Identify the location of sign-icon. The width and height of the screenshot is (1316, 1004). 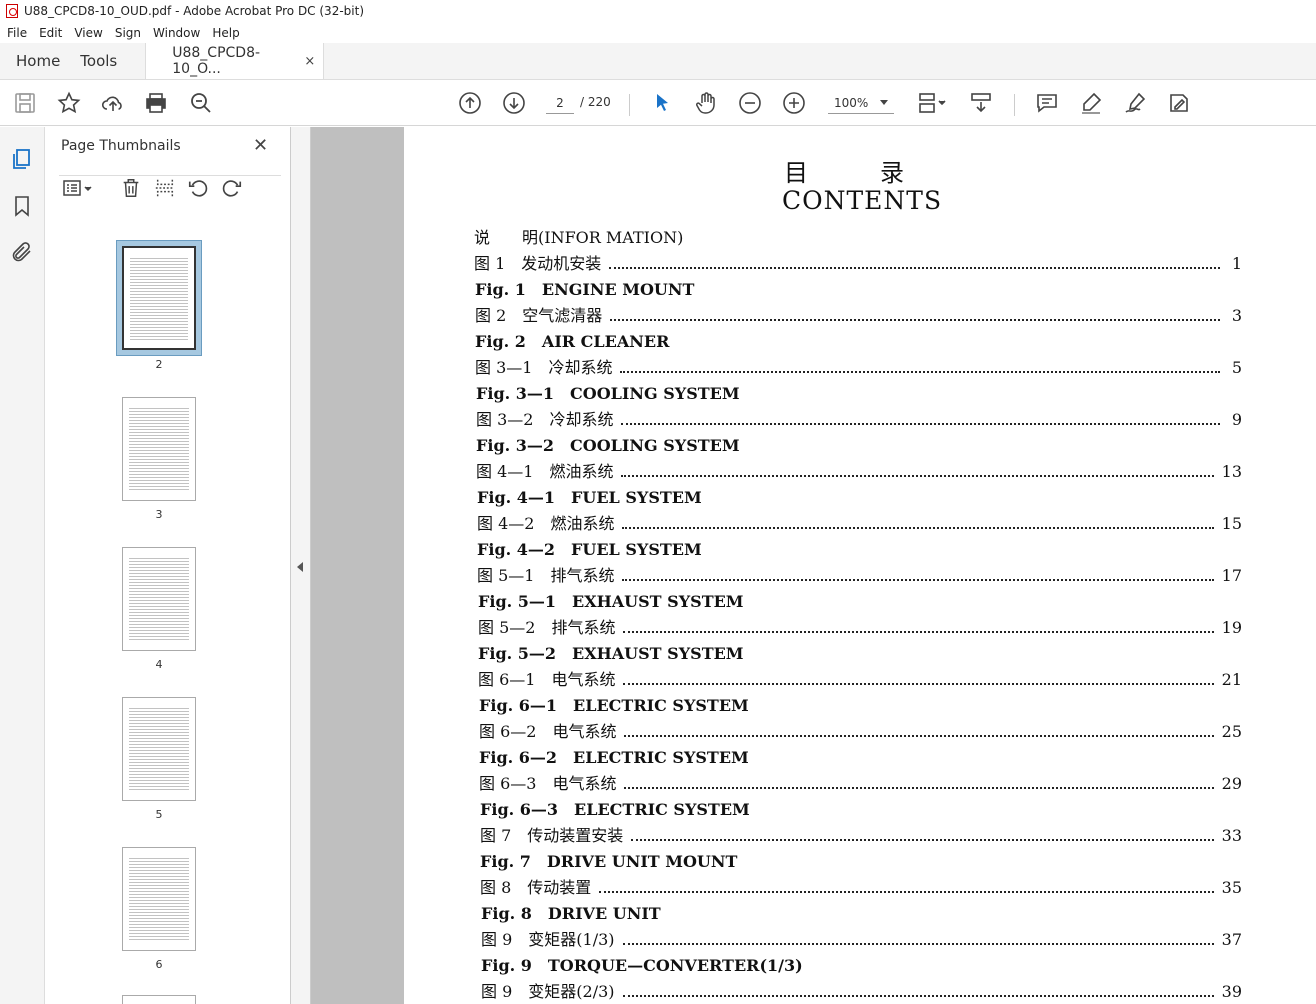
(1135, 103).